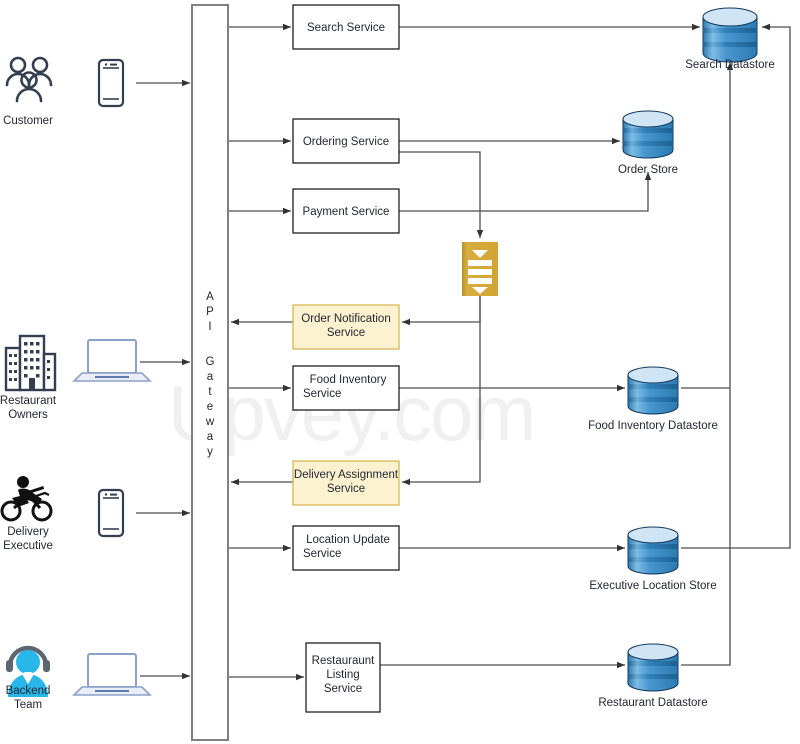  Describe the element at coordinates (653, 676) in the screenshot. I see `restaurant-datastore: Restaurant Datastore` at that location.